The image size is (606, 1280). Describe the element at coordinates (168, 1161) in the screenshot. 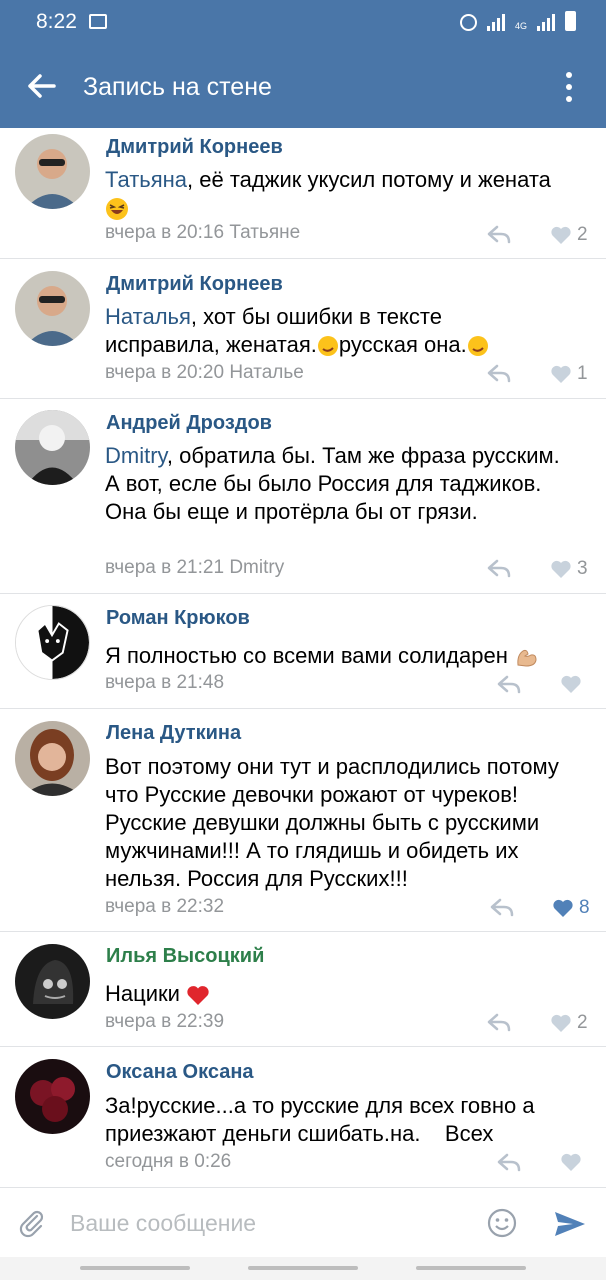

I see `comment-meta: сегодня в 0:26` at that location.